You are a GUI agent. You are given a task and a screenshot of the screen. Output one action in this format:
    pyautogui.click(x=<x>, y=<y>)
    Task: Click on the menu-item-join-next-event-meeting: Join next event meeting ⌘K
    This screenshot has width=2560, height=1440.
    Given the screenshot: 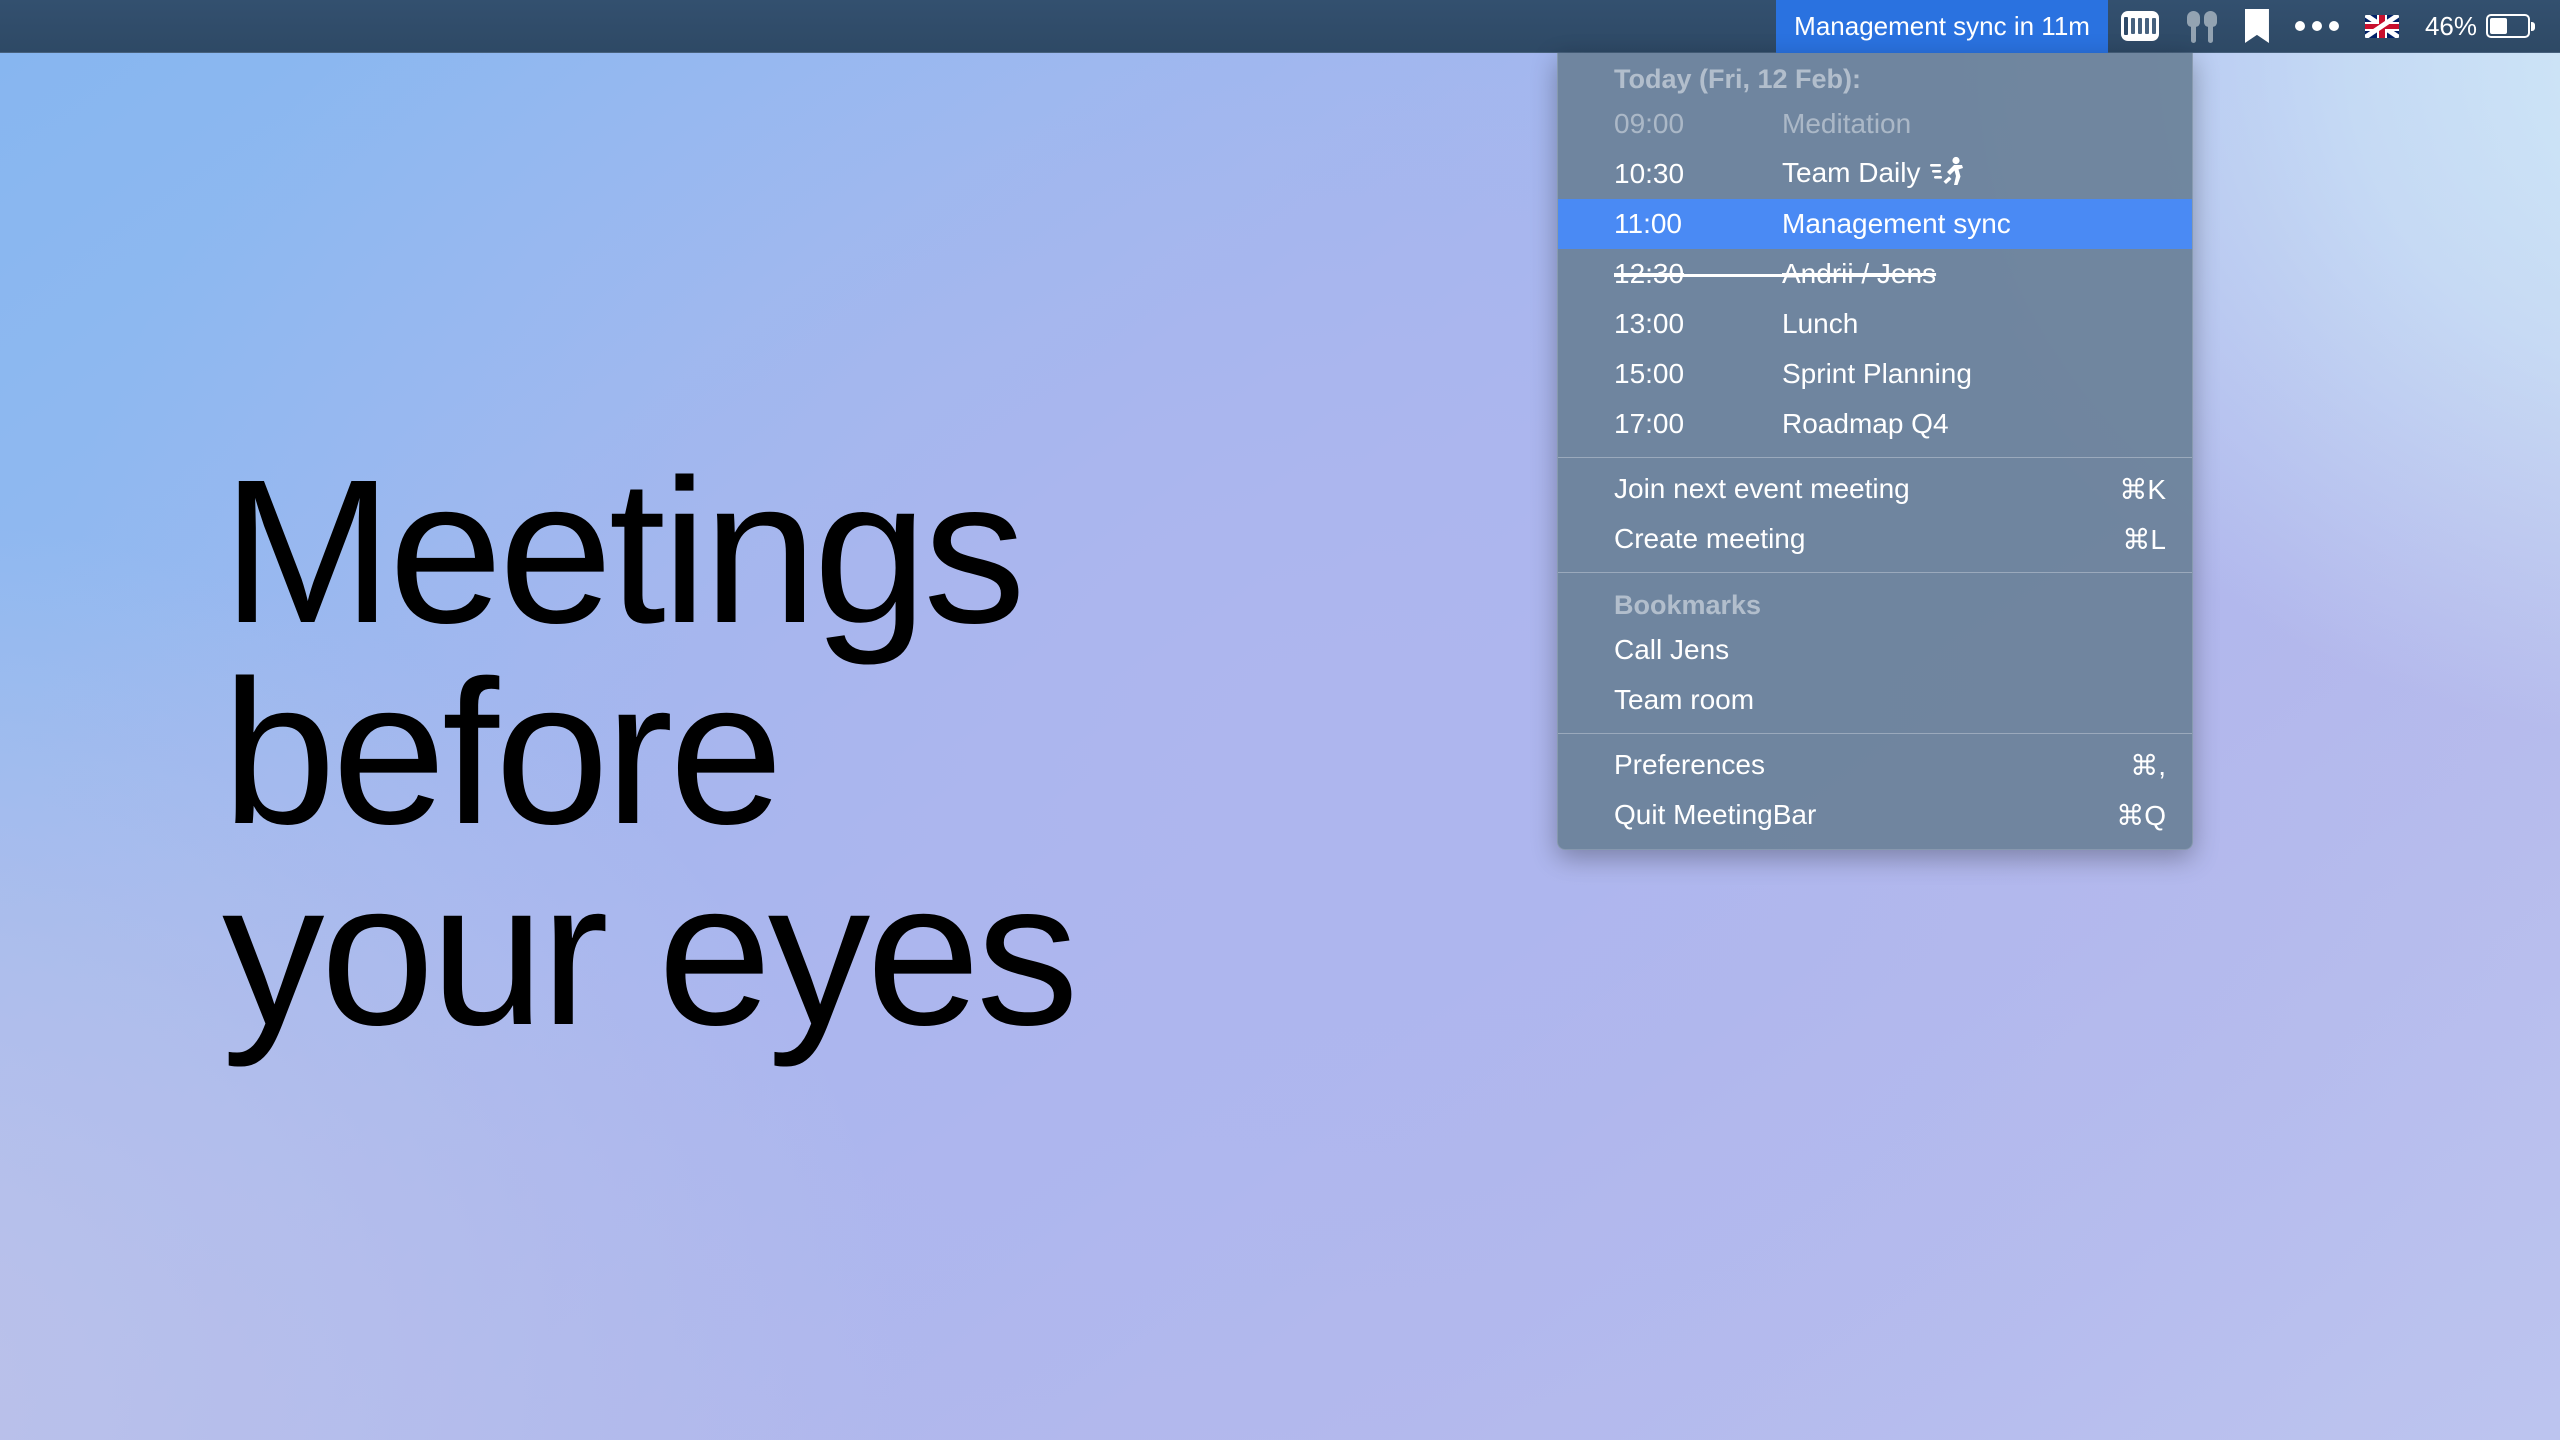 What is the action you would take?
    pyautogui.click(x=1875, y=489)
    